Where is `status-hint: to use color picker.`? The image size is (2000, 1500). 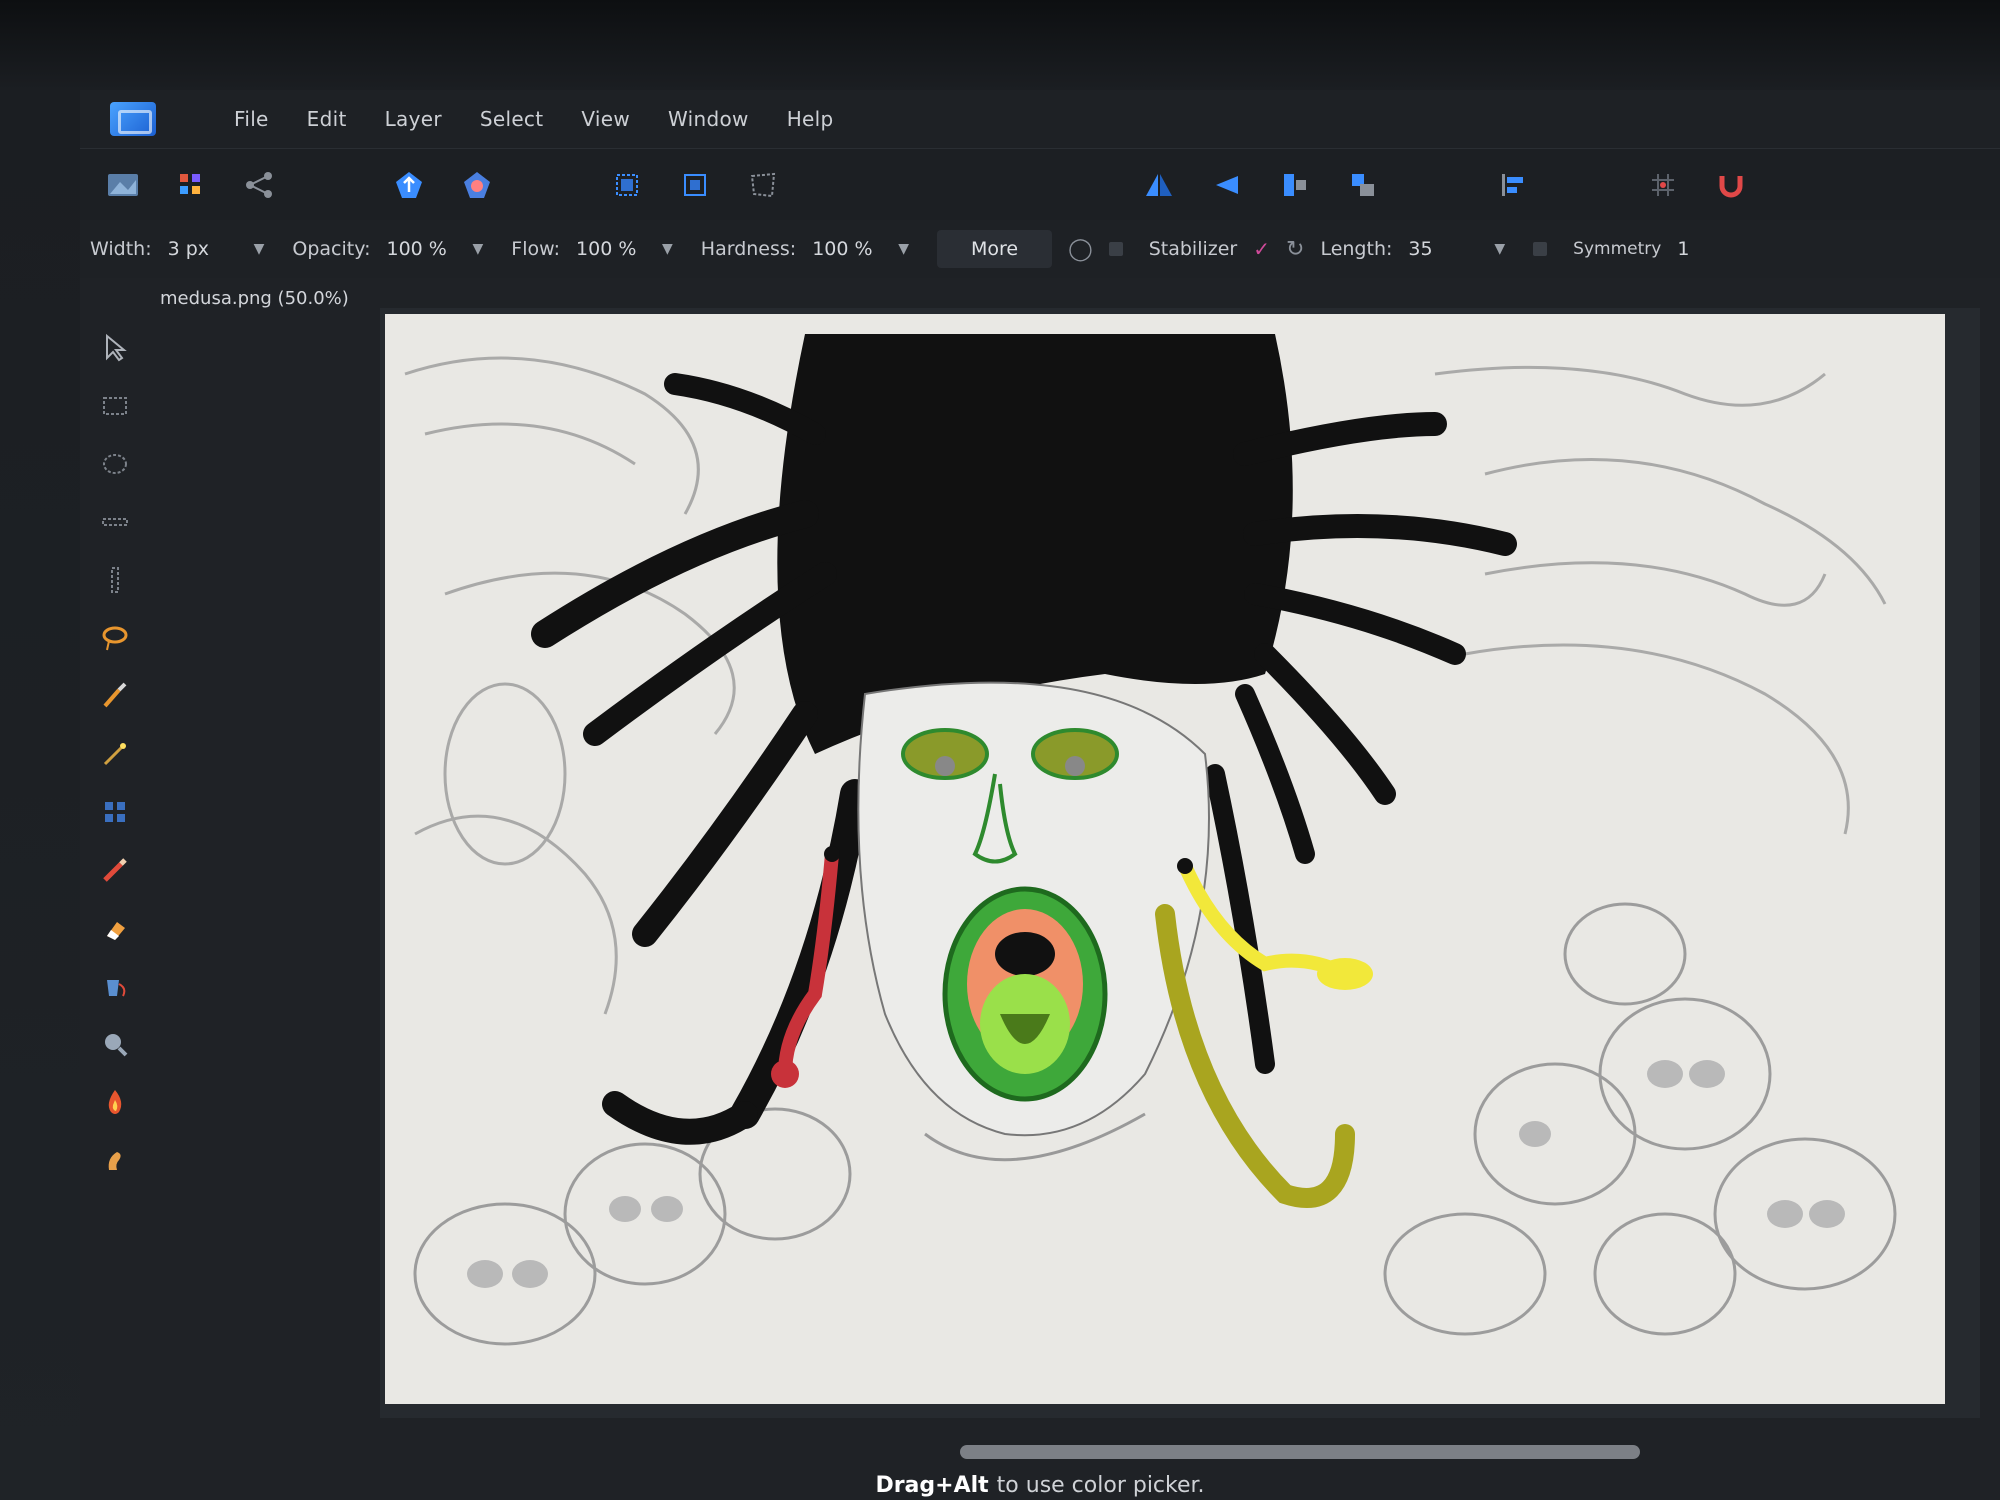
status-hint: to use color picker. is located at coordinates (1100, 1485).